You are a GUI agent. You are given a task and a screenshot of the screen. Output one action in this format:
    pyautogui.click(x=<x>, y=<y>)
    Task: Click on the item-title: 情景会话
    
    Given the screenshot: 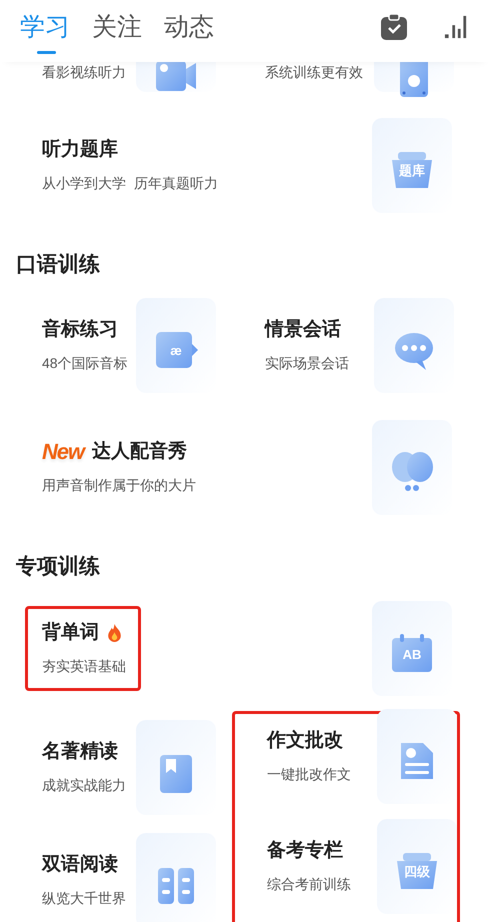 What is the action you would take?
    pyautogui.click(x=303, y=330)
    